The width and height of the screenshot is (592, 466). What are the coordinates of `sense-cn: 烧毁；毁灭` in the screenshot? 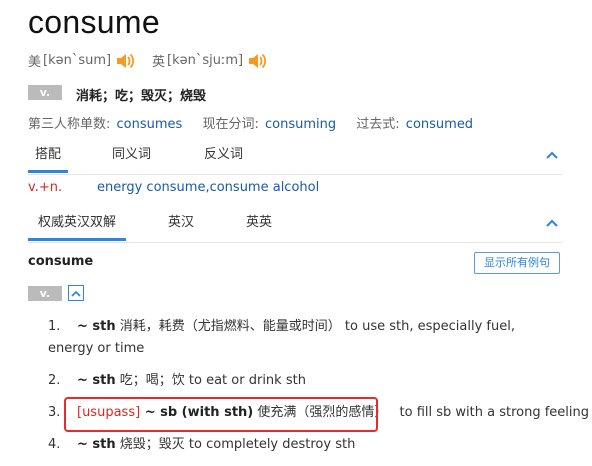 It's located at (150, 444).